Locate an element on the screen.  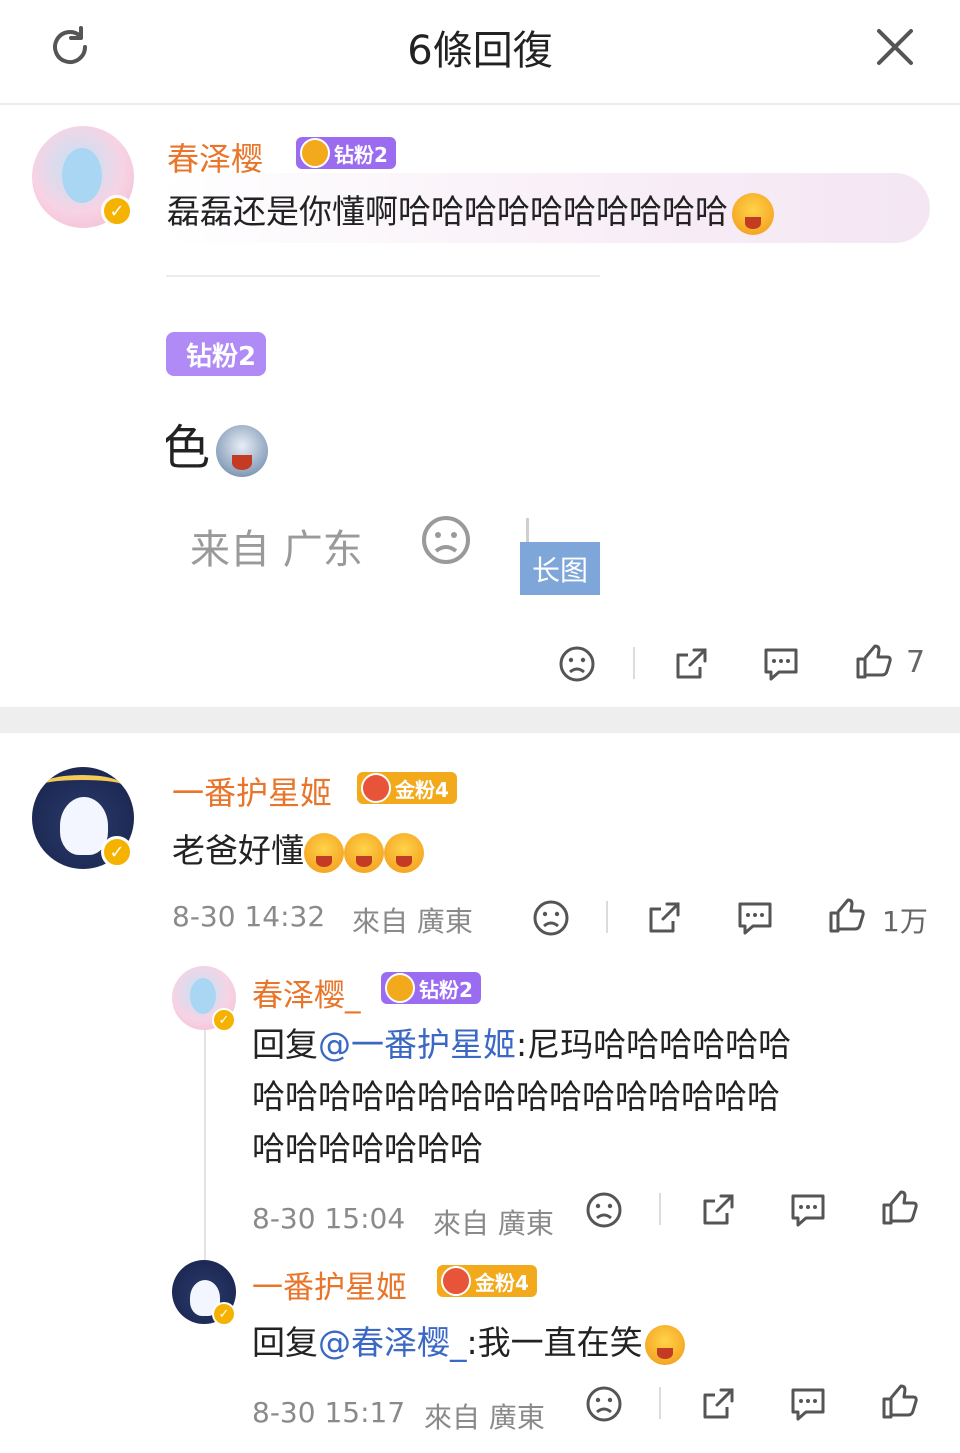
image-text: 色 is located at coordinates (217, 443).